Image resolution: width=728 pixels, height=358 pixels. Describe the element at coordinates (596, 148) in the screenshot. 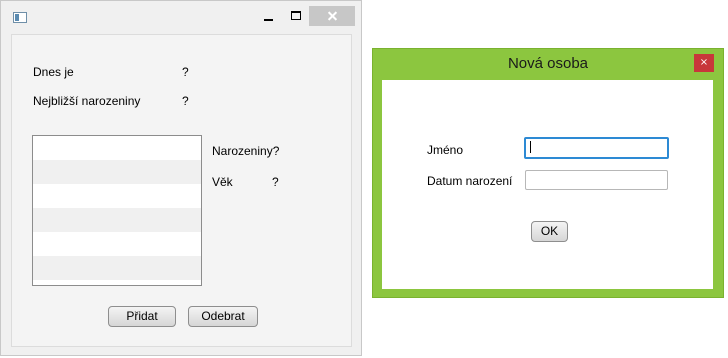

I see `name-field` at that location.